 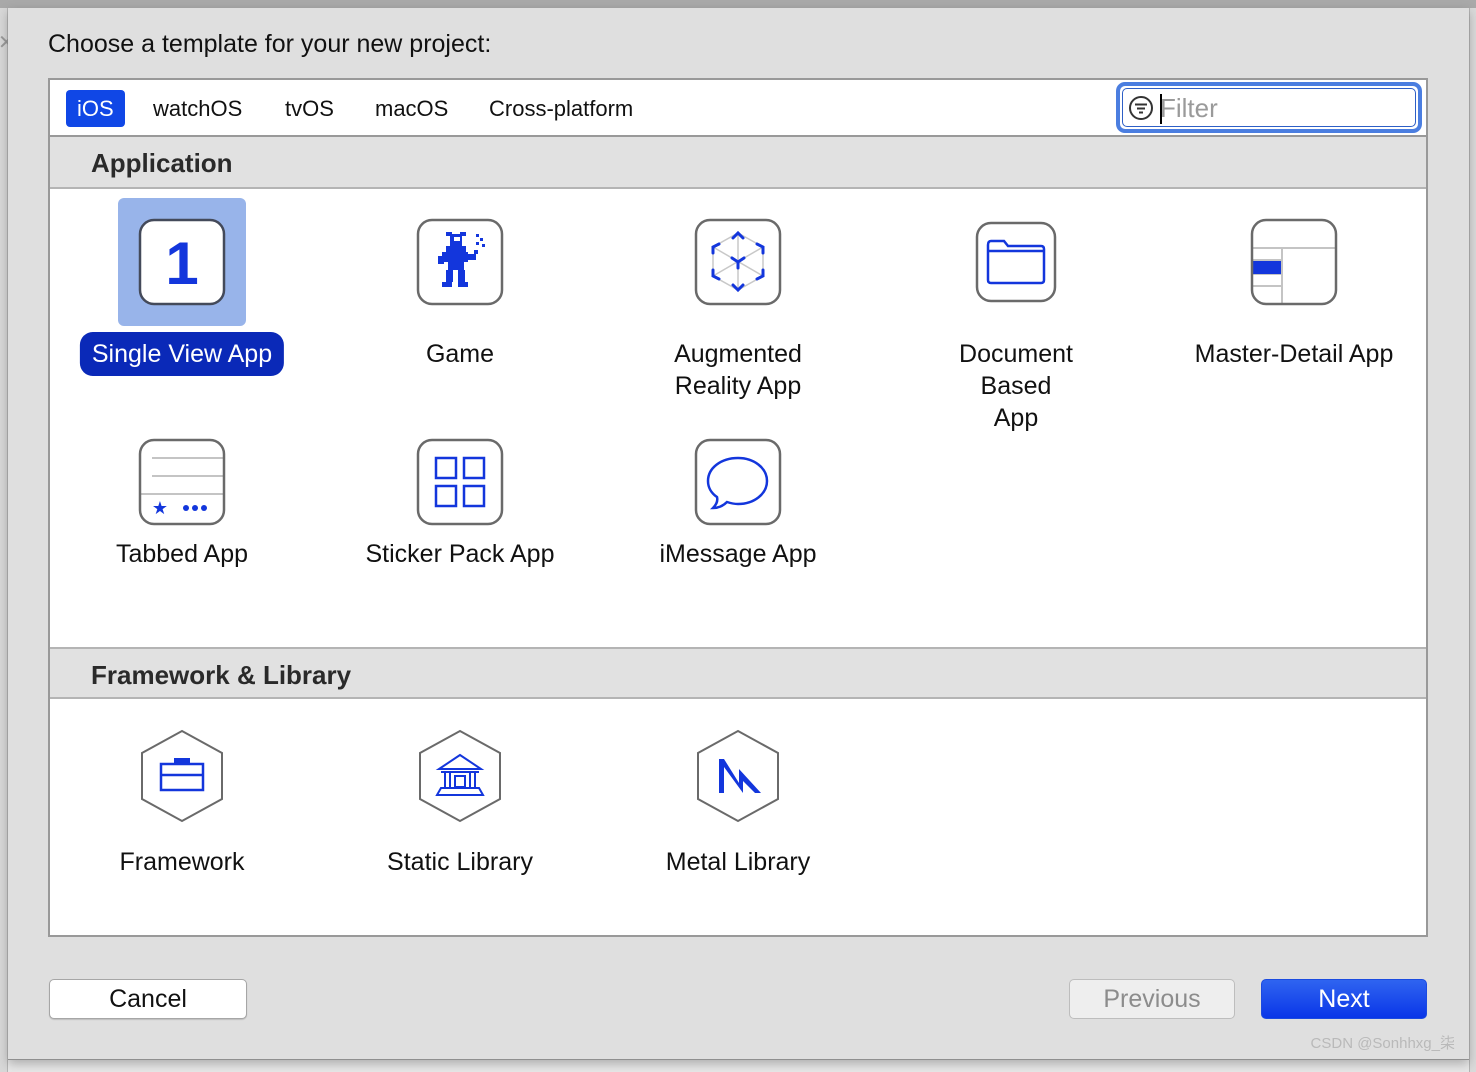 I want to click on tab-tvos: tvOS, so click(x=309, y=108).